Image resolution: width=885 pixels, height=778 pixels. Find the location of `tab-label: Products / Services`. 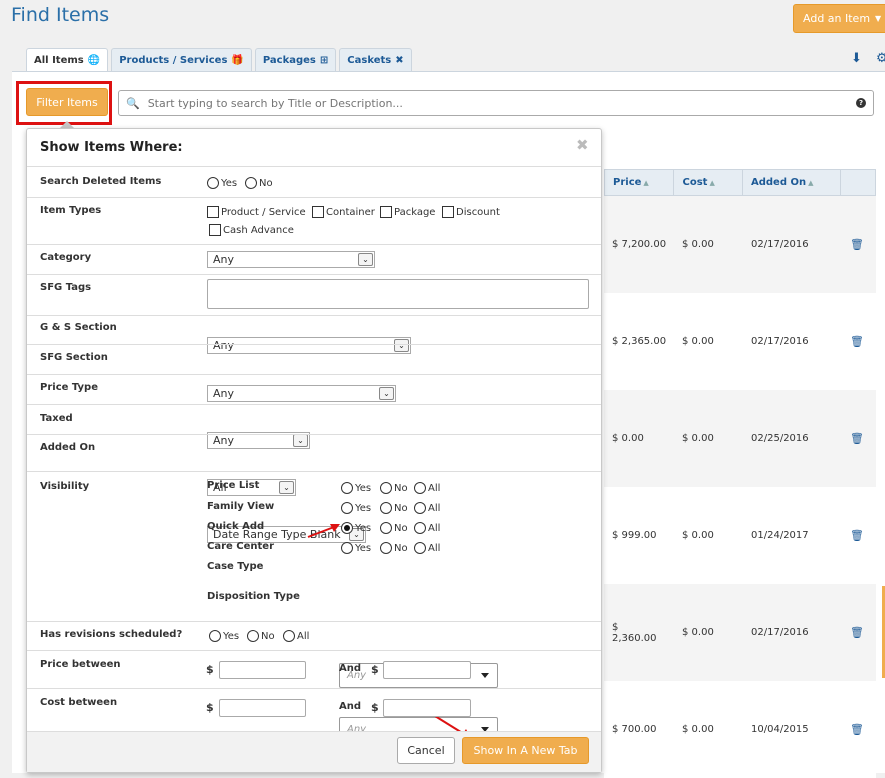

tab-label: Products / Services is located at coordinates (173, 60).